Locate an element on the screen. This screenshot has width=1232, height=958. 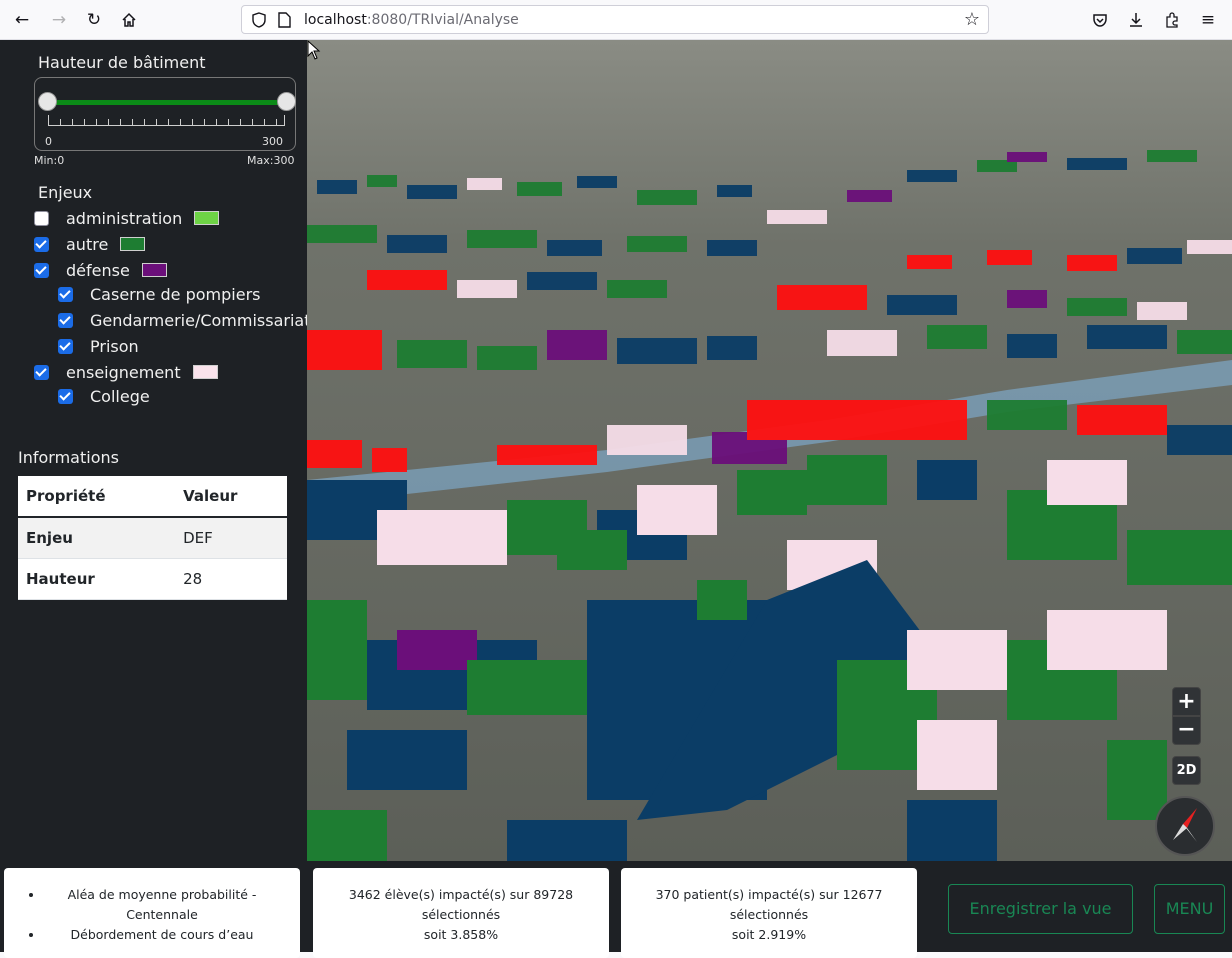
height-slider-title: Hauteur de bâtiment is located at coordinates (122, 62).